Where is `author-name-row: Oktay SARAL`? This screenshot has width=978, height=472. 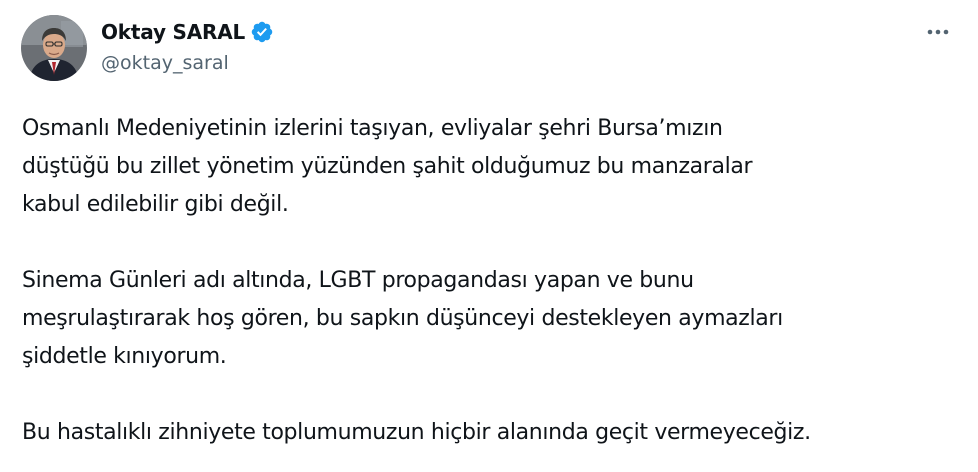 author-name-row: Oktay SARAL is located at coordinates (187, 32).